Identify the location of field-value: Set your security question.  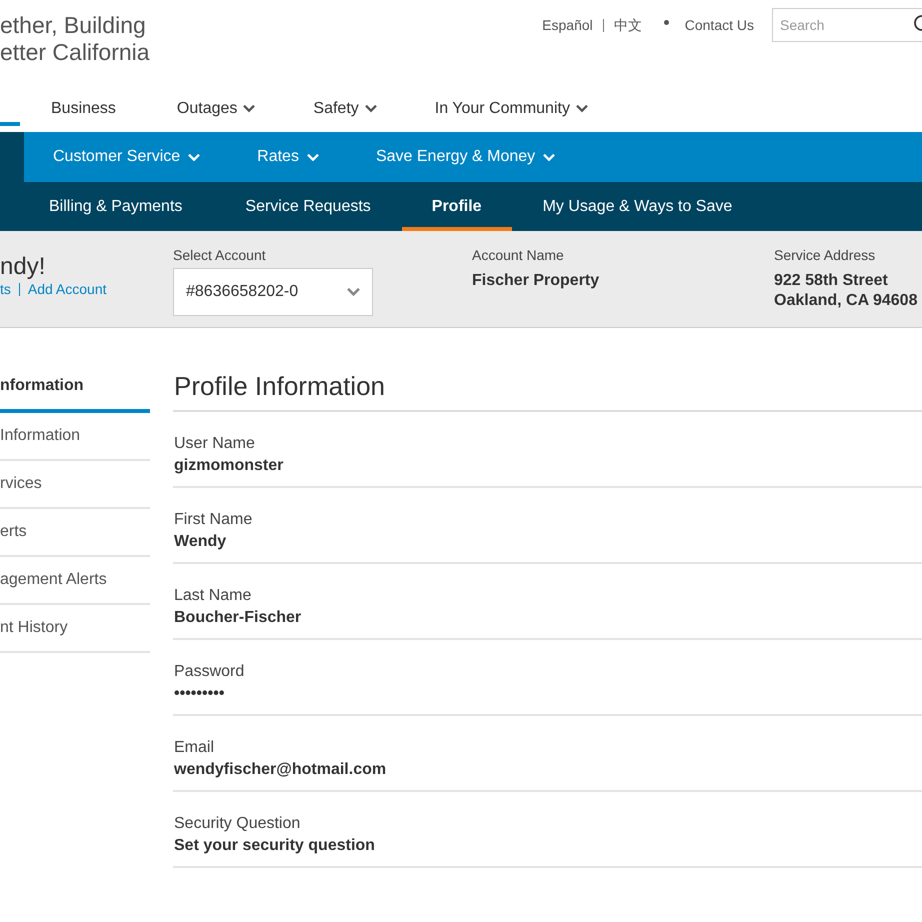
(275, 846).